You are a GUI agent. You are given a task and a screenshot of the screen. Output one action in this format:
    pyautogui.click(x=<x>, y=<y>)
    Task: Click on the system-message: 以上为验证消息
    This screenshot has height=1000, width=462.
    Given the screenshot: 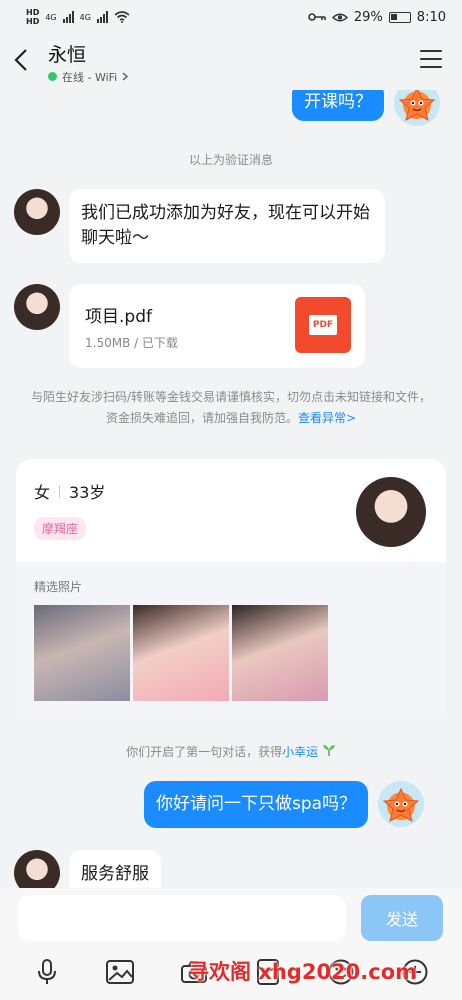 What is the action you would take?
    pyautogui.click(x=230, y=160)
    